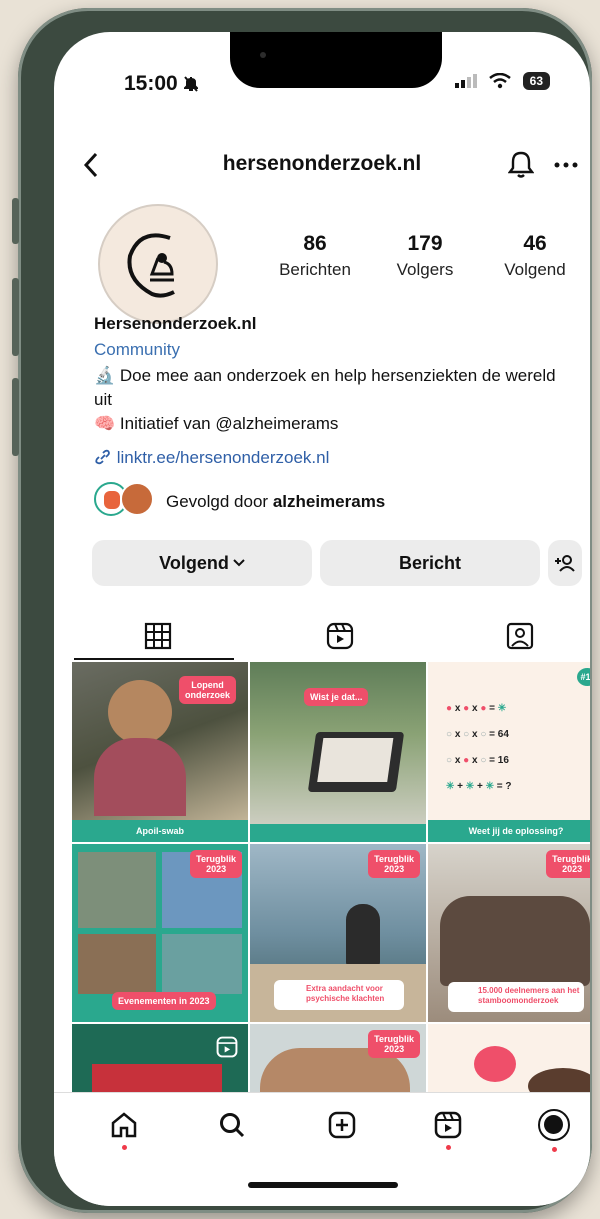 This screenshot has width=600, height=1219. I want to click on mute-switch, so click(15, 221).